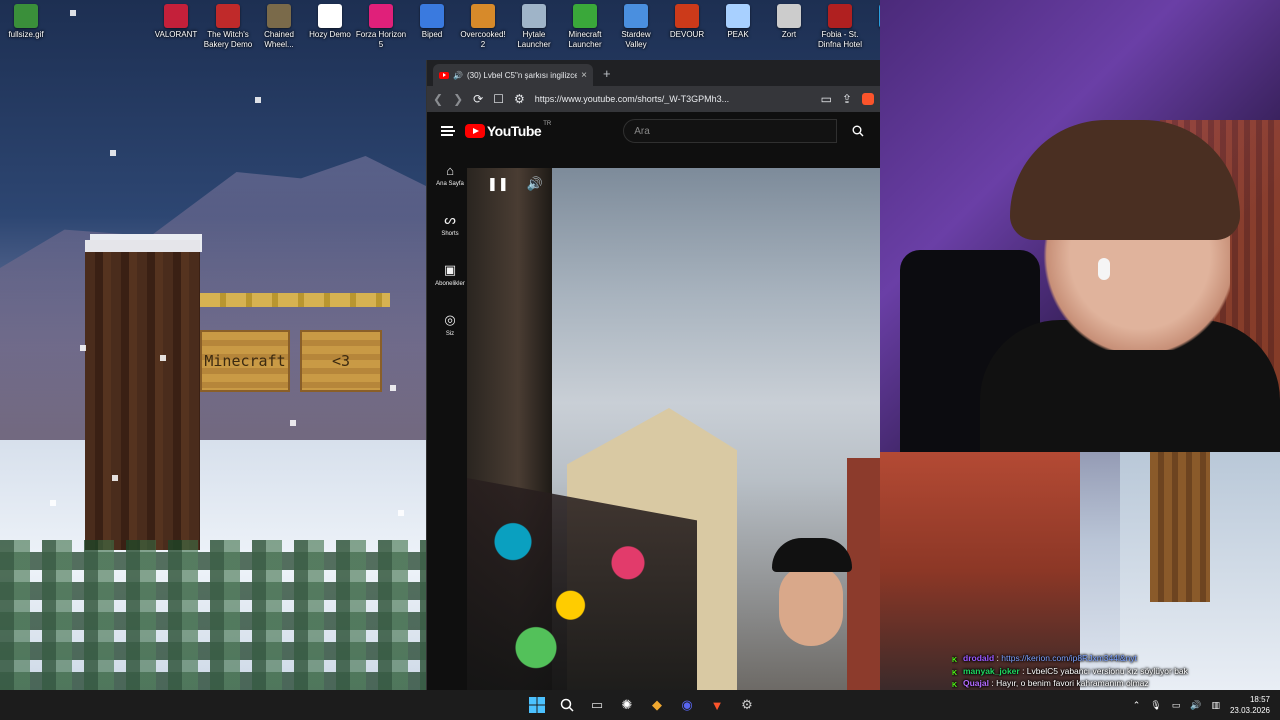 This screenshot has height=720, width=1280. I want to click on desktop-icon: Biped, so click(432, 22).